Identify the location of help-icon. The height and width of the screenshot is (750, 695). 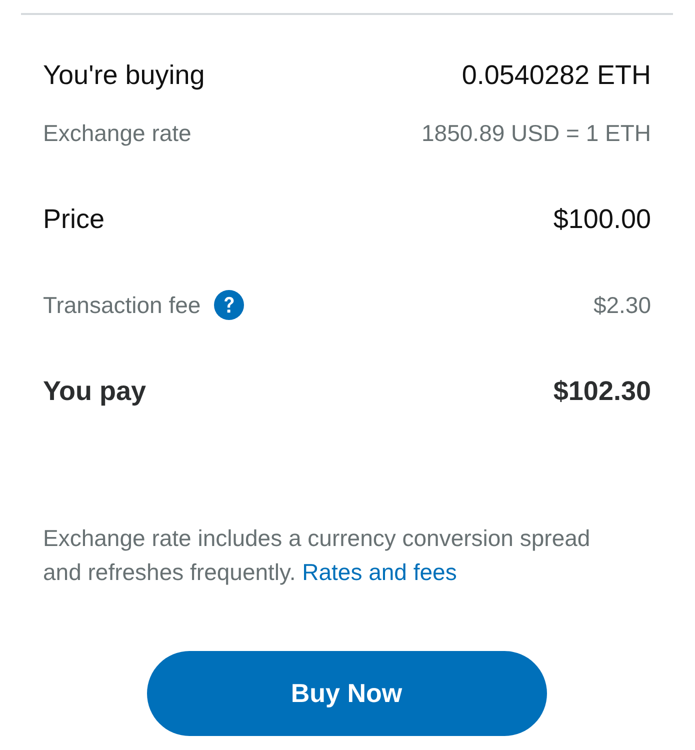
(229, 305).